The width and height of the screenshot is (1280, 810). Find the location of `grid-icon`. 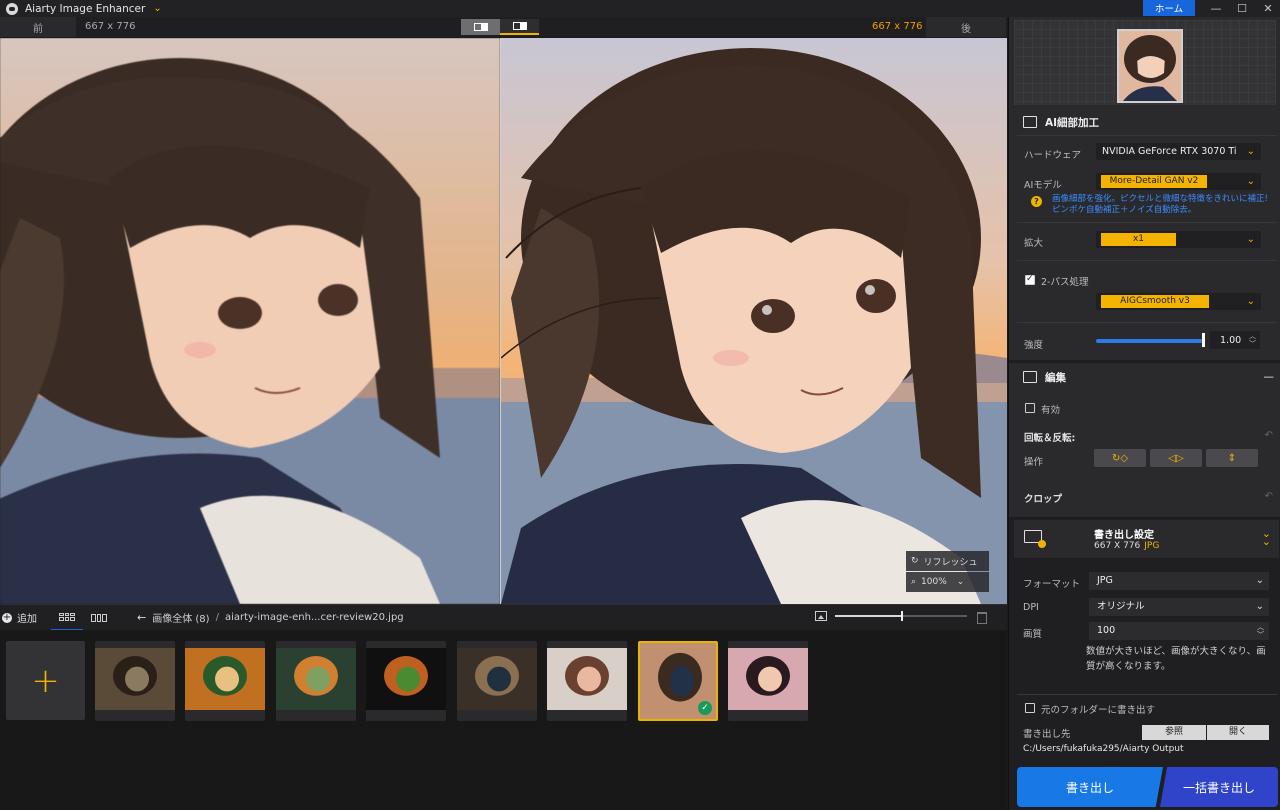

grid-icon is located at coordinates (67, 616).